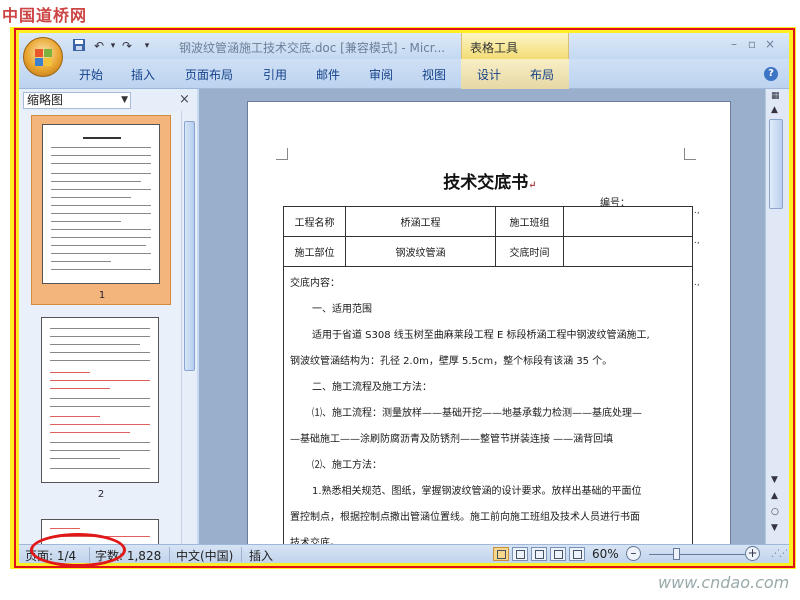 The width and height of the screenshot is (800, 600). Describe the element at coordinates (451, 361) in the screenshot. I see `content-paragraph: 钢波纹管涵结构为：孔径 2.0m，壁厚 5.5cm，整个标段有该涵 35 个。` at that location.